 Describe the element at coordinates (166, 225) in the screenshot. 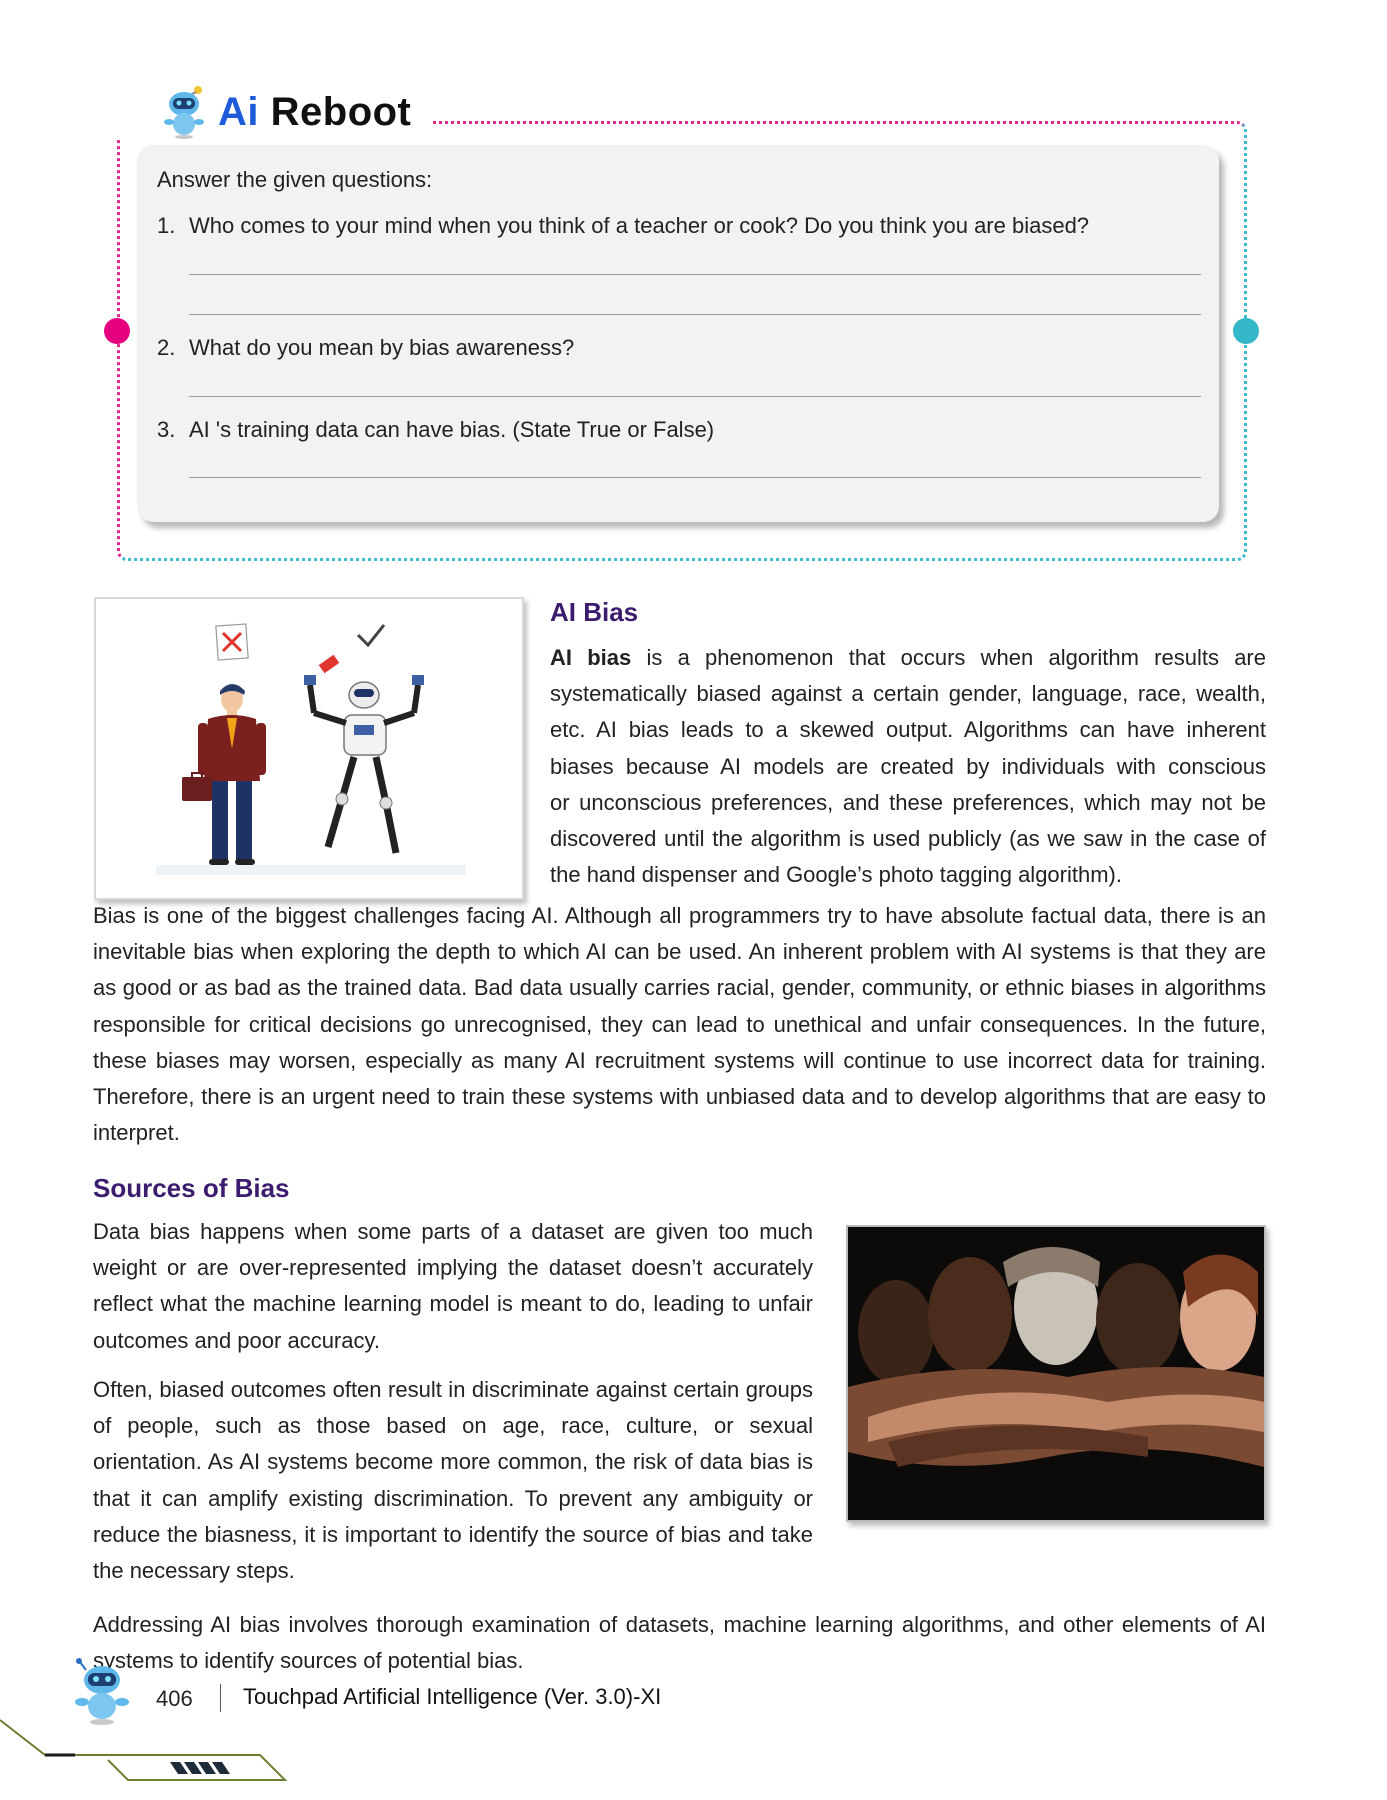

I see `question-number: 1.` at that location.